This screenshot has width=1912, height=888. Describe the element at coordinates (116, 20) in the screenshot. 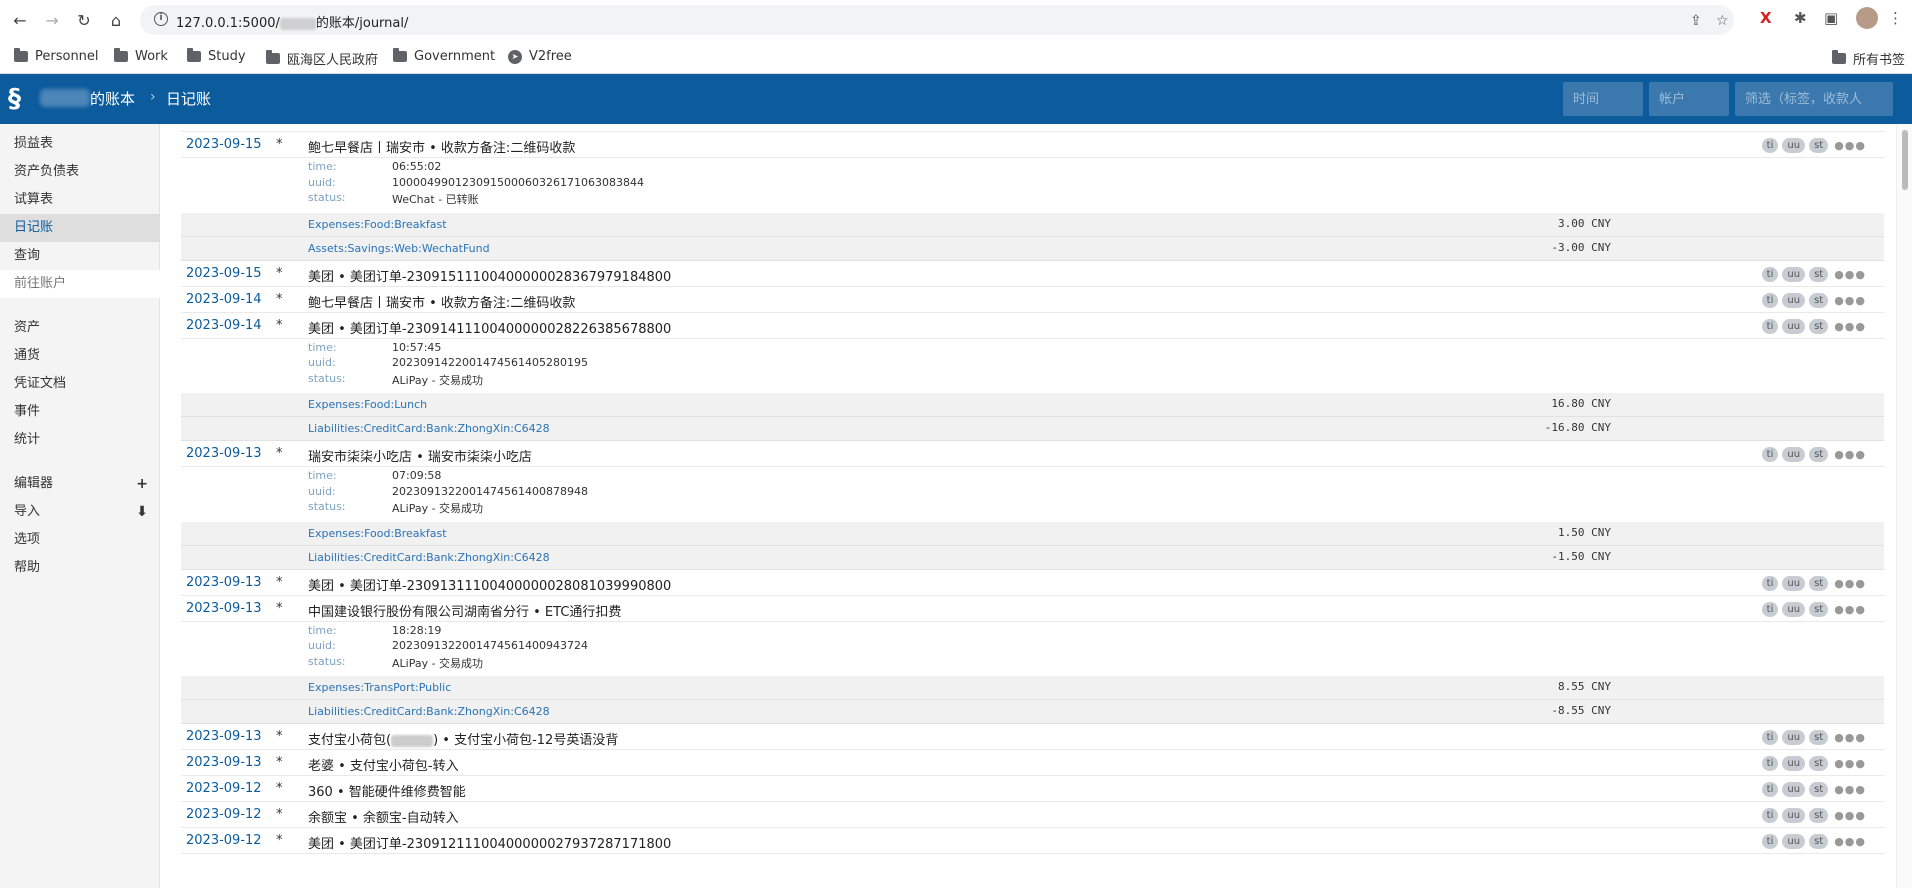

I see `home-icon: ⌂` at that location.